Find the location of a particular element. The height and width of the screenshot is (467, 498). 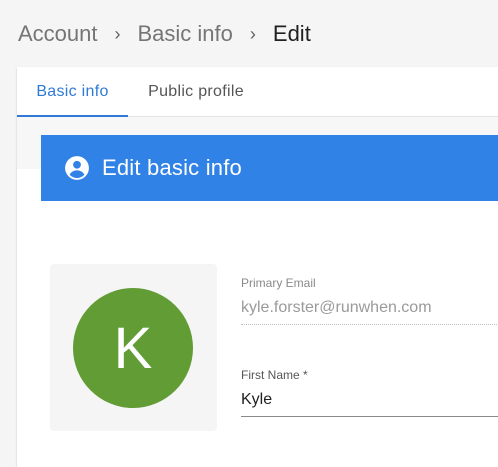

first-name-field: First Name * Kyle is located at coordinates (369, 392).